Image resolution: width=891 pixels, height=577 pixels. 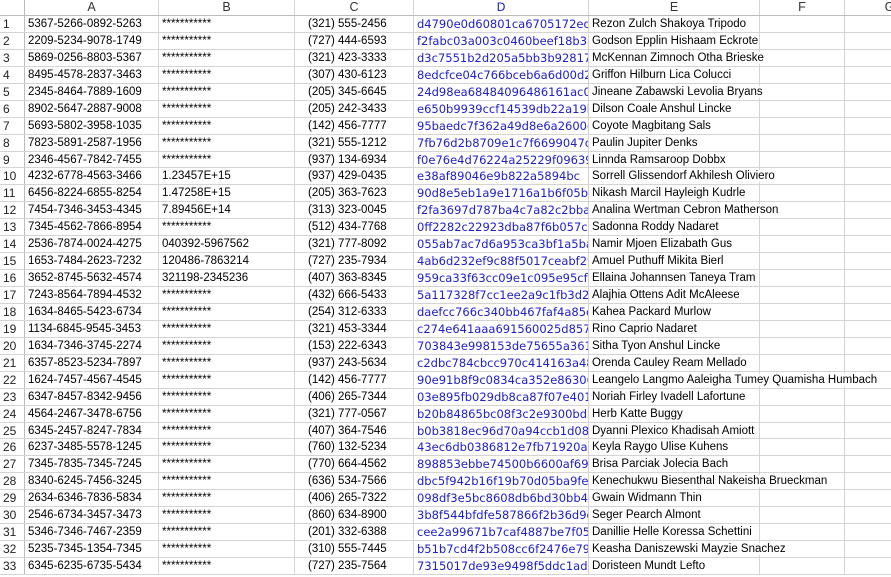 I want to click on cell-d: 098df3e5bc8608db6bd30bb43, so click(x=501, y=498).